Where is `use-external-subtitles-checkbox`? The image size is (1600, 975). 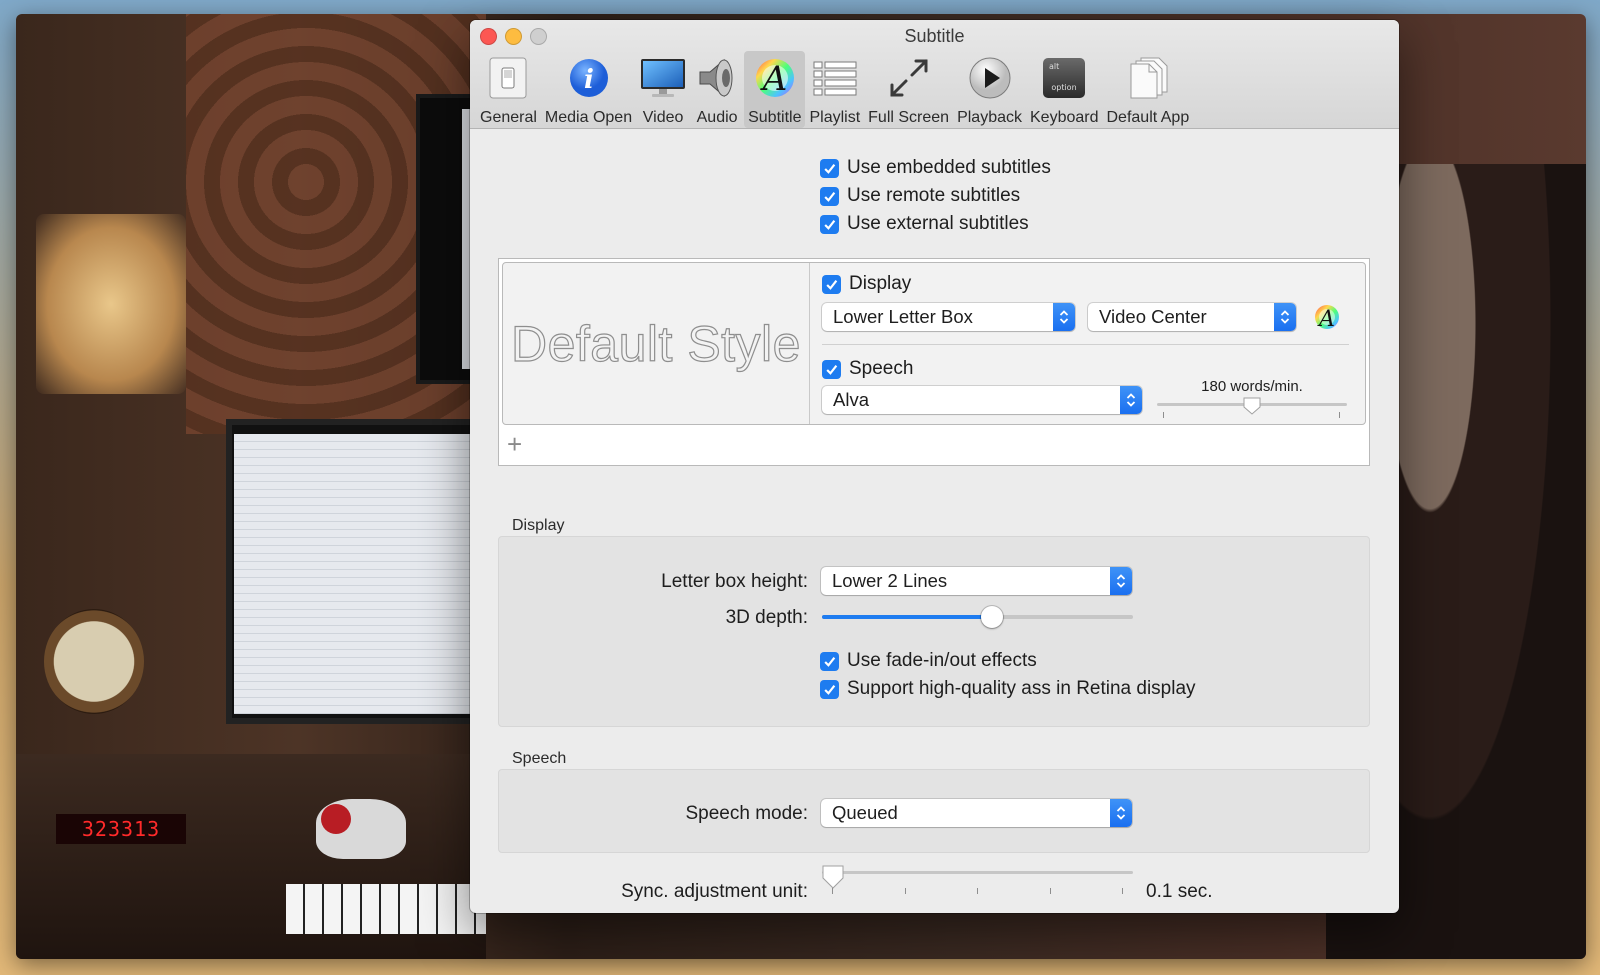
use-external-subtitles-checkbox is located at coordinates (829, 224).